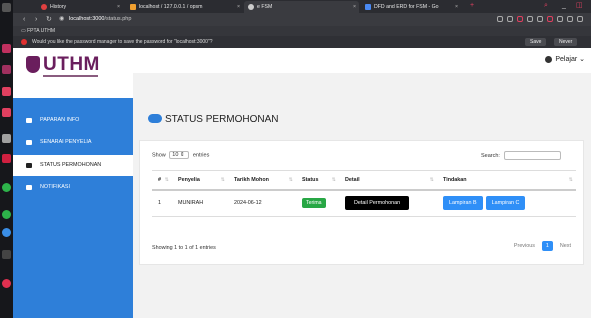 The width and height of the screenshot is (591, 318). What do you see at coordinates (49, 19) in the screenshot?
I see `reload-icon: ↻` at bounding box center [49, 19].